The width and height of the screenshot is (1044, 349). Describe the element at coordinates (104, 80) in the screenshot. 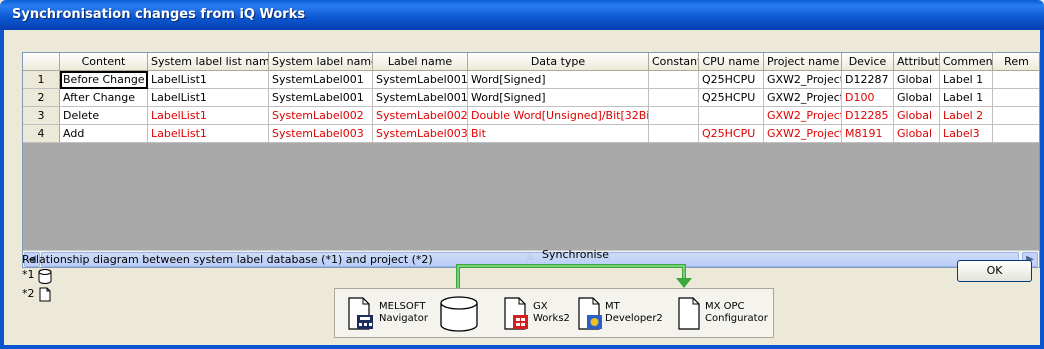

I see `table-cell: Before Change` at that location.